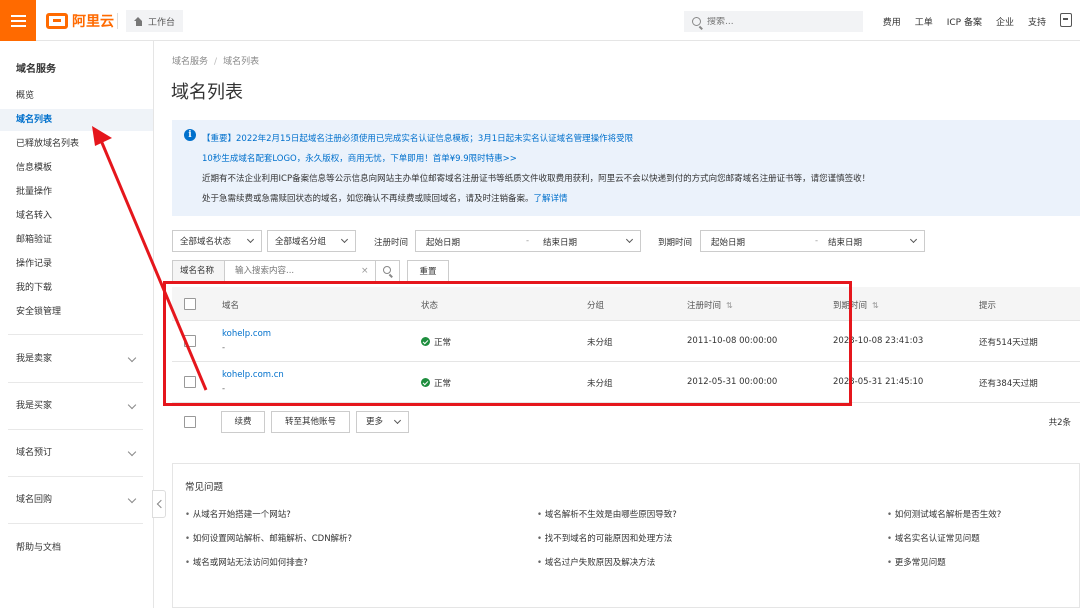  I want to click on faq-link: 如何设置网站解析、邮箱解析、CDN解析?, so click(268, 538).